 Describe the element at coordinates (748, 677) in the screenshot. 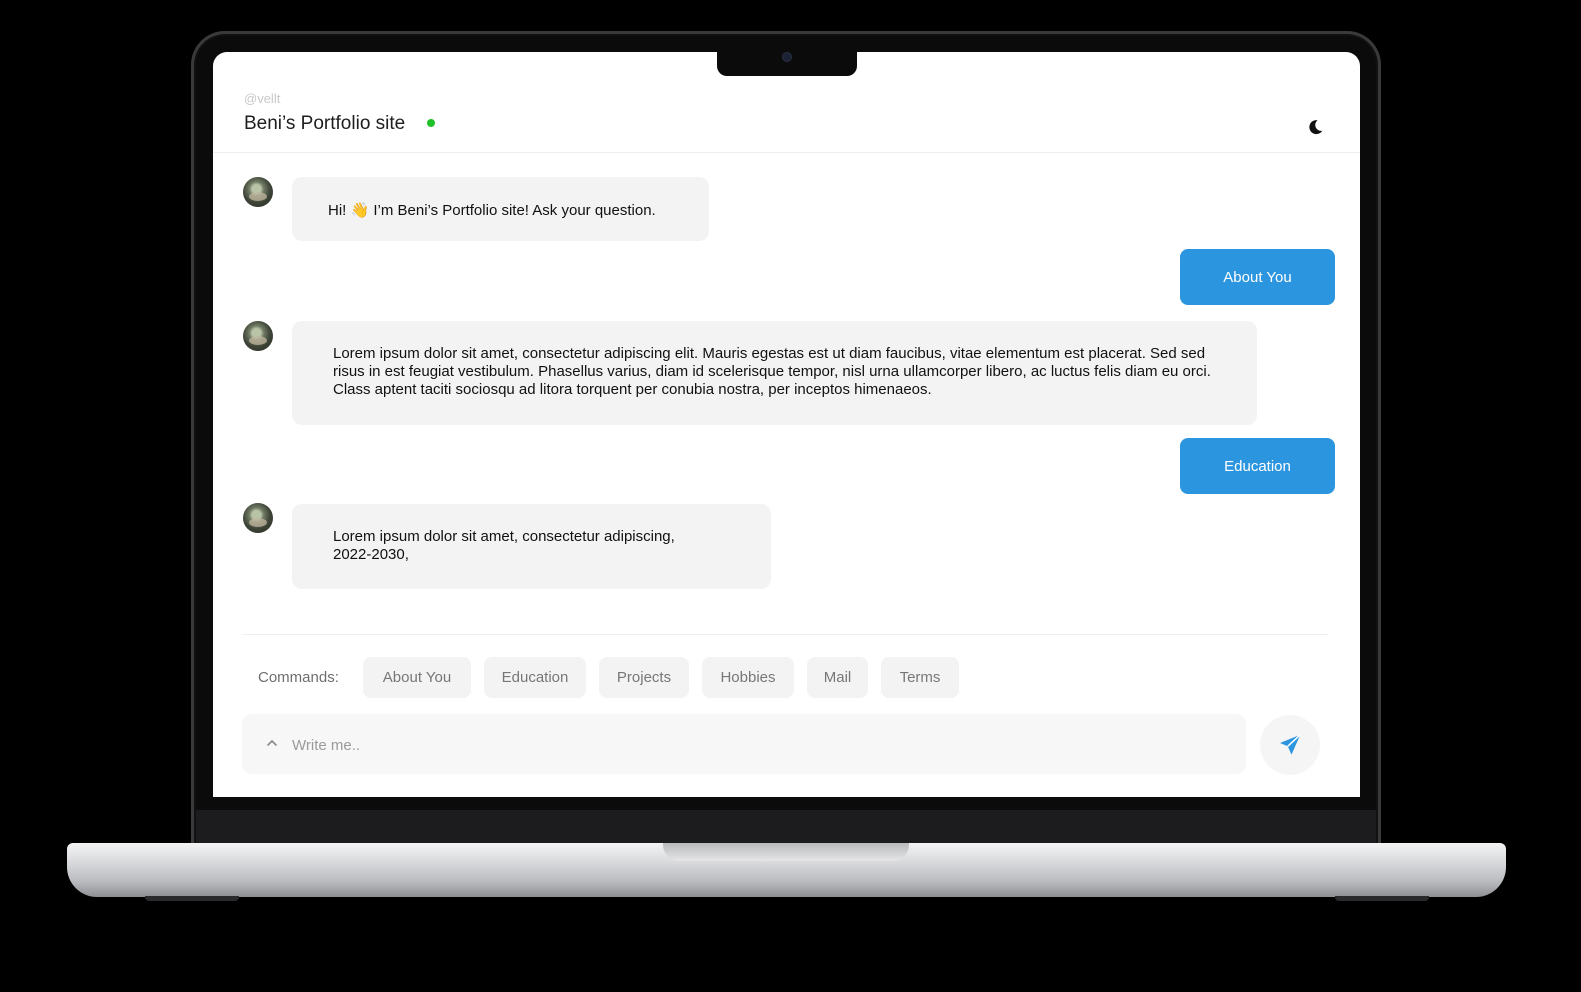

I see `command-chip-hobbies: Hobbies` at that location.